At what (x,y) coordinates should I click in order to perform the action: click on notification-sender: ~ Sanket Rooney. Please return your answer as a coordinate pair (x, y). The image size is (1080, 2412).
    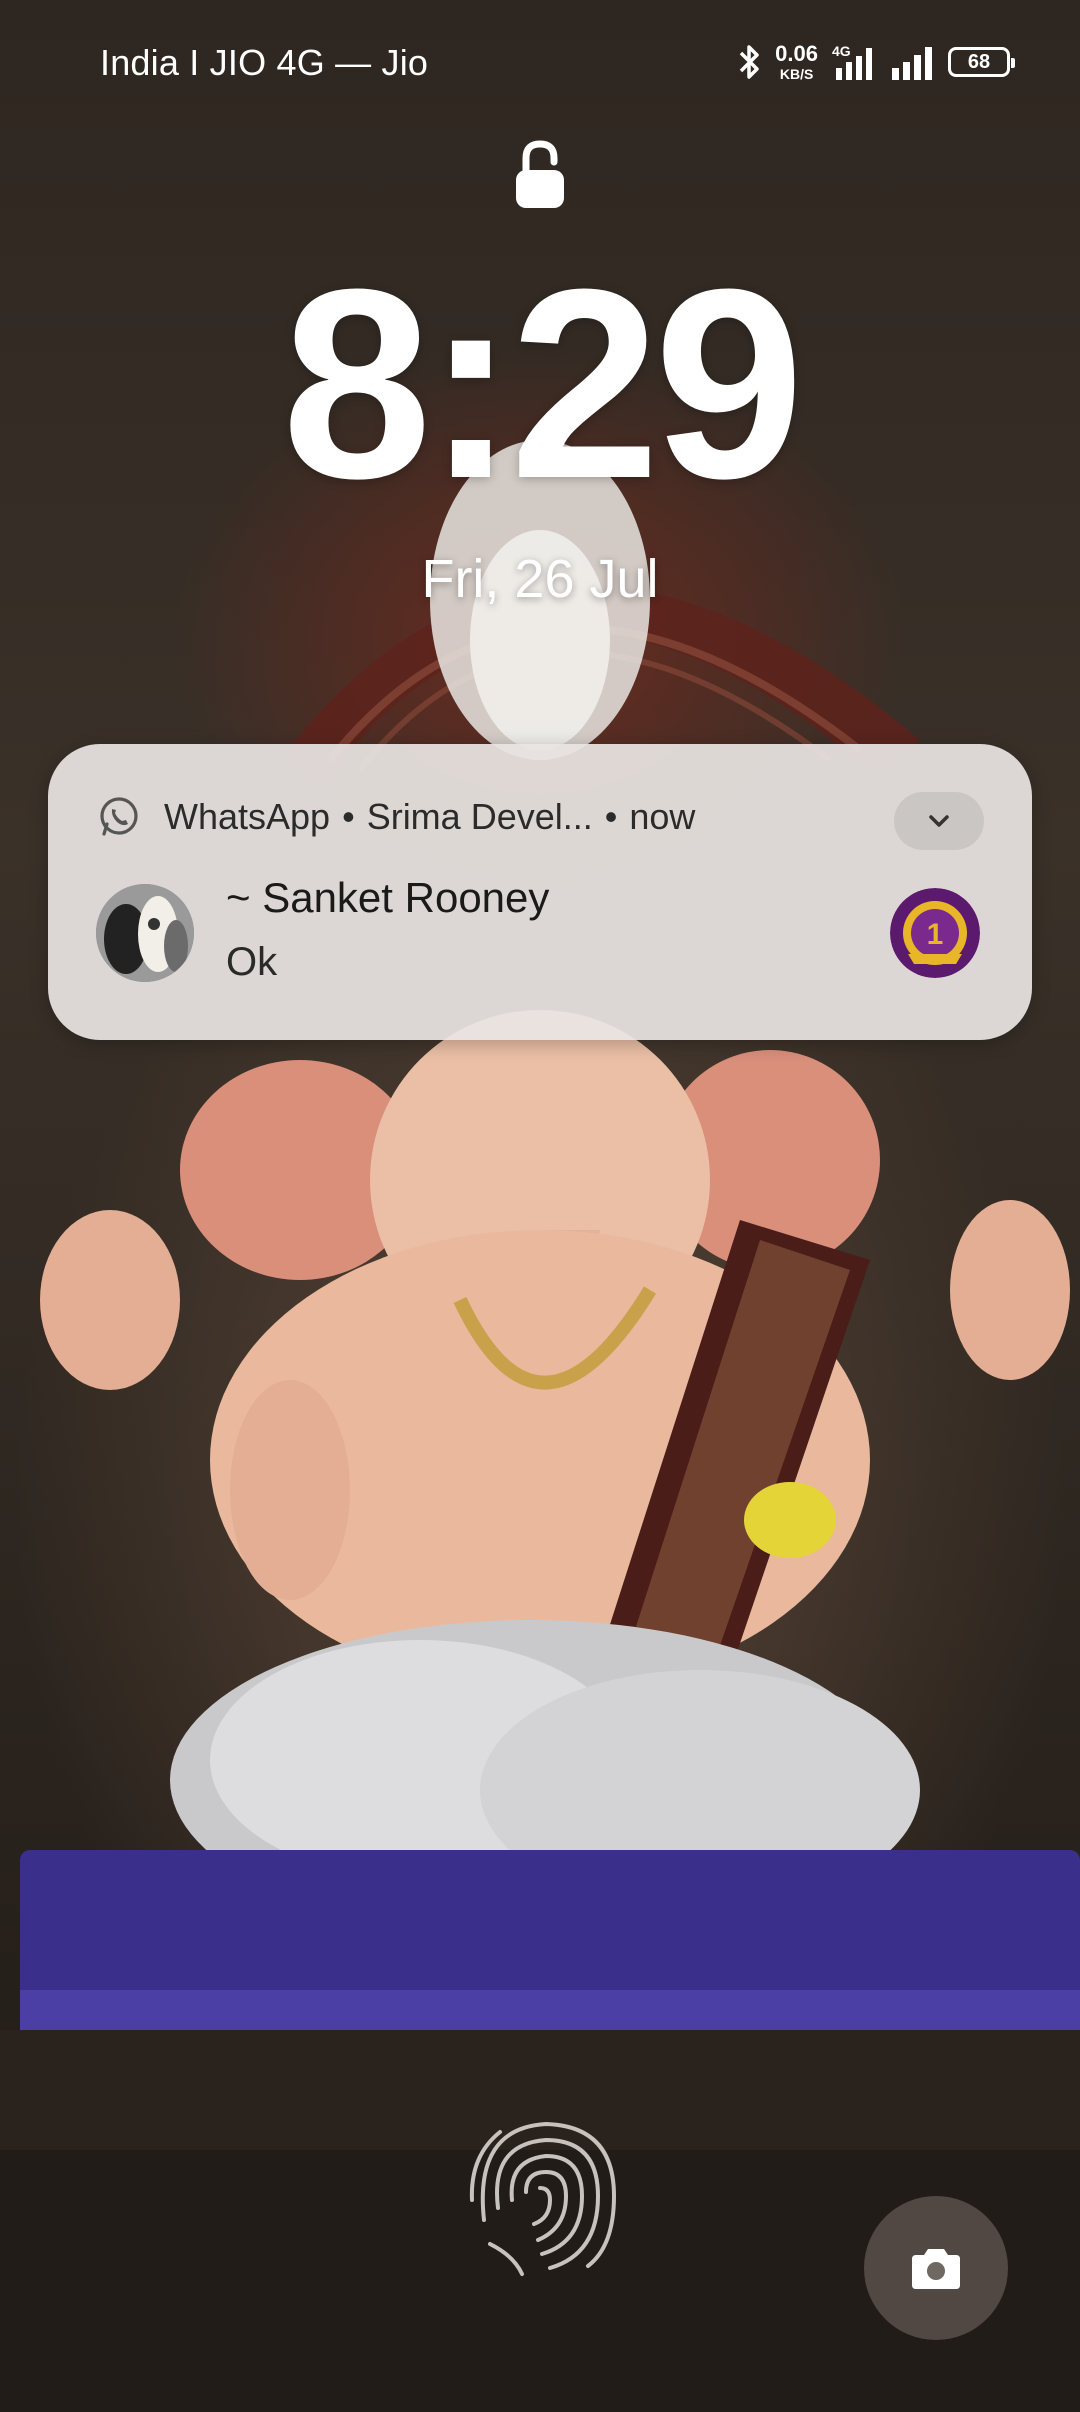
    Looking at the image, I should click on (388, 897).